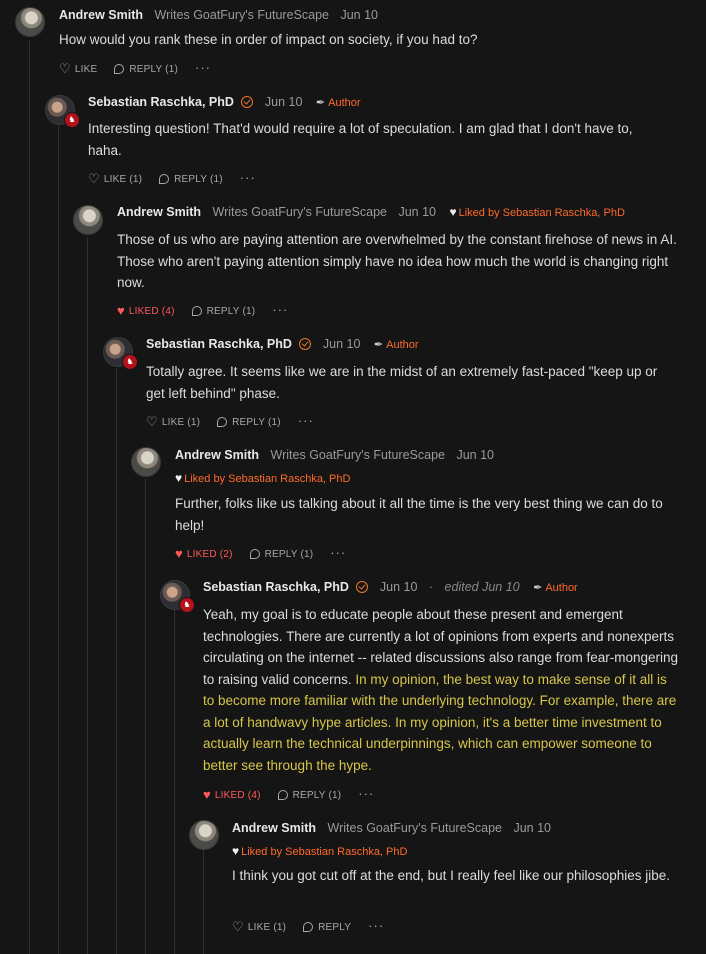  What do you see at coordinates (204, 553) in the screenshot?
I see `like-button: ♥ LIKED (2)` at bounding box center [204, 553].